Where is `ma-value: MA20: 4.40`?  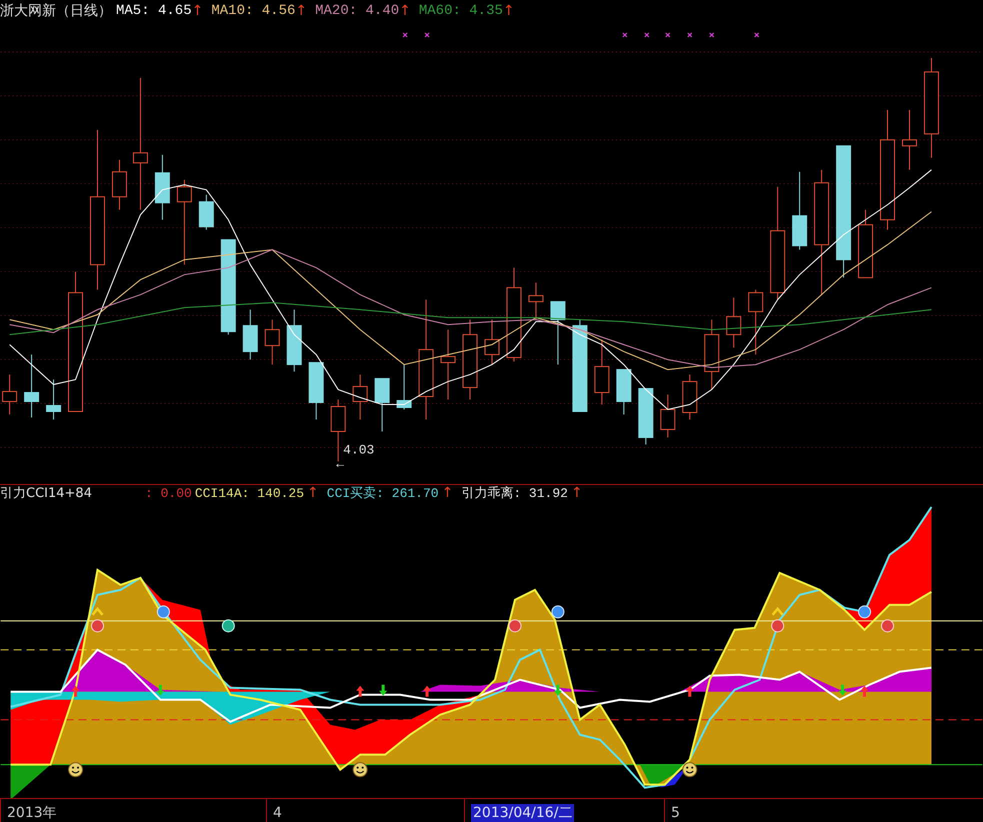
ma-value: MA20: 4.40 is located at coordinates (357, 10).